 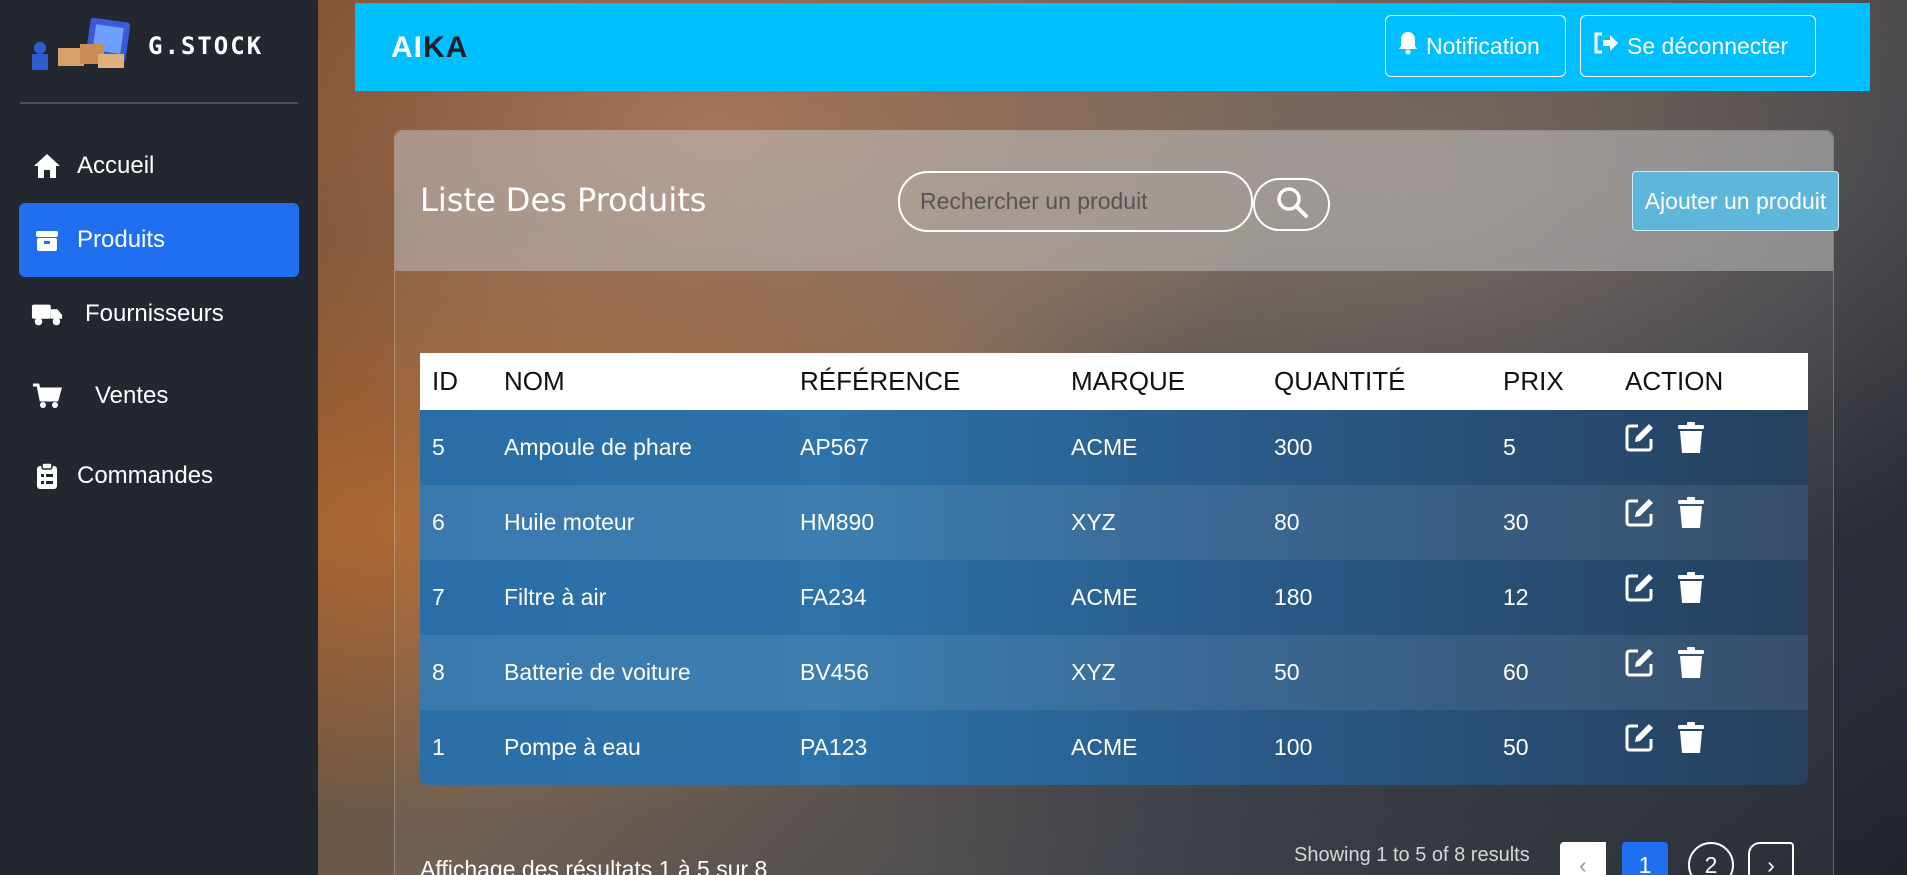 I want to click on page-title: Liste Des Produits, so click(x=563, y=200).